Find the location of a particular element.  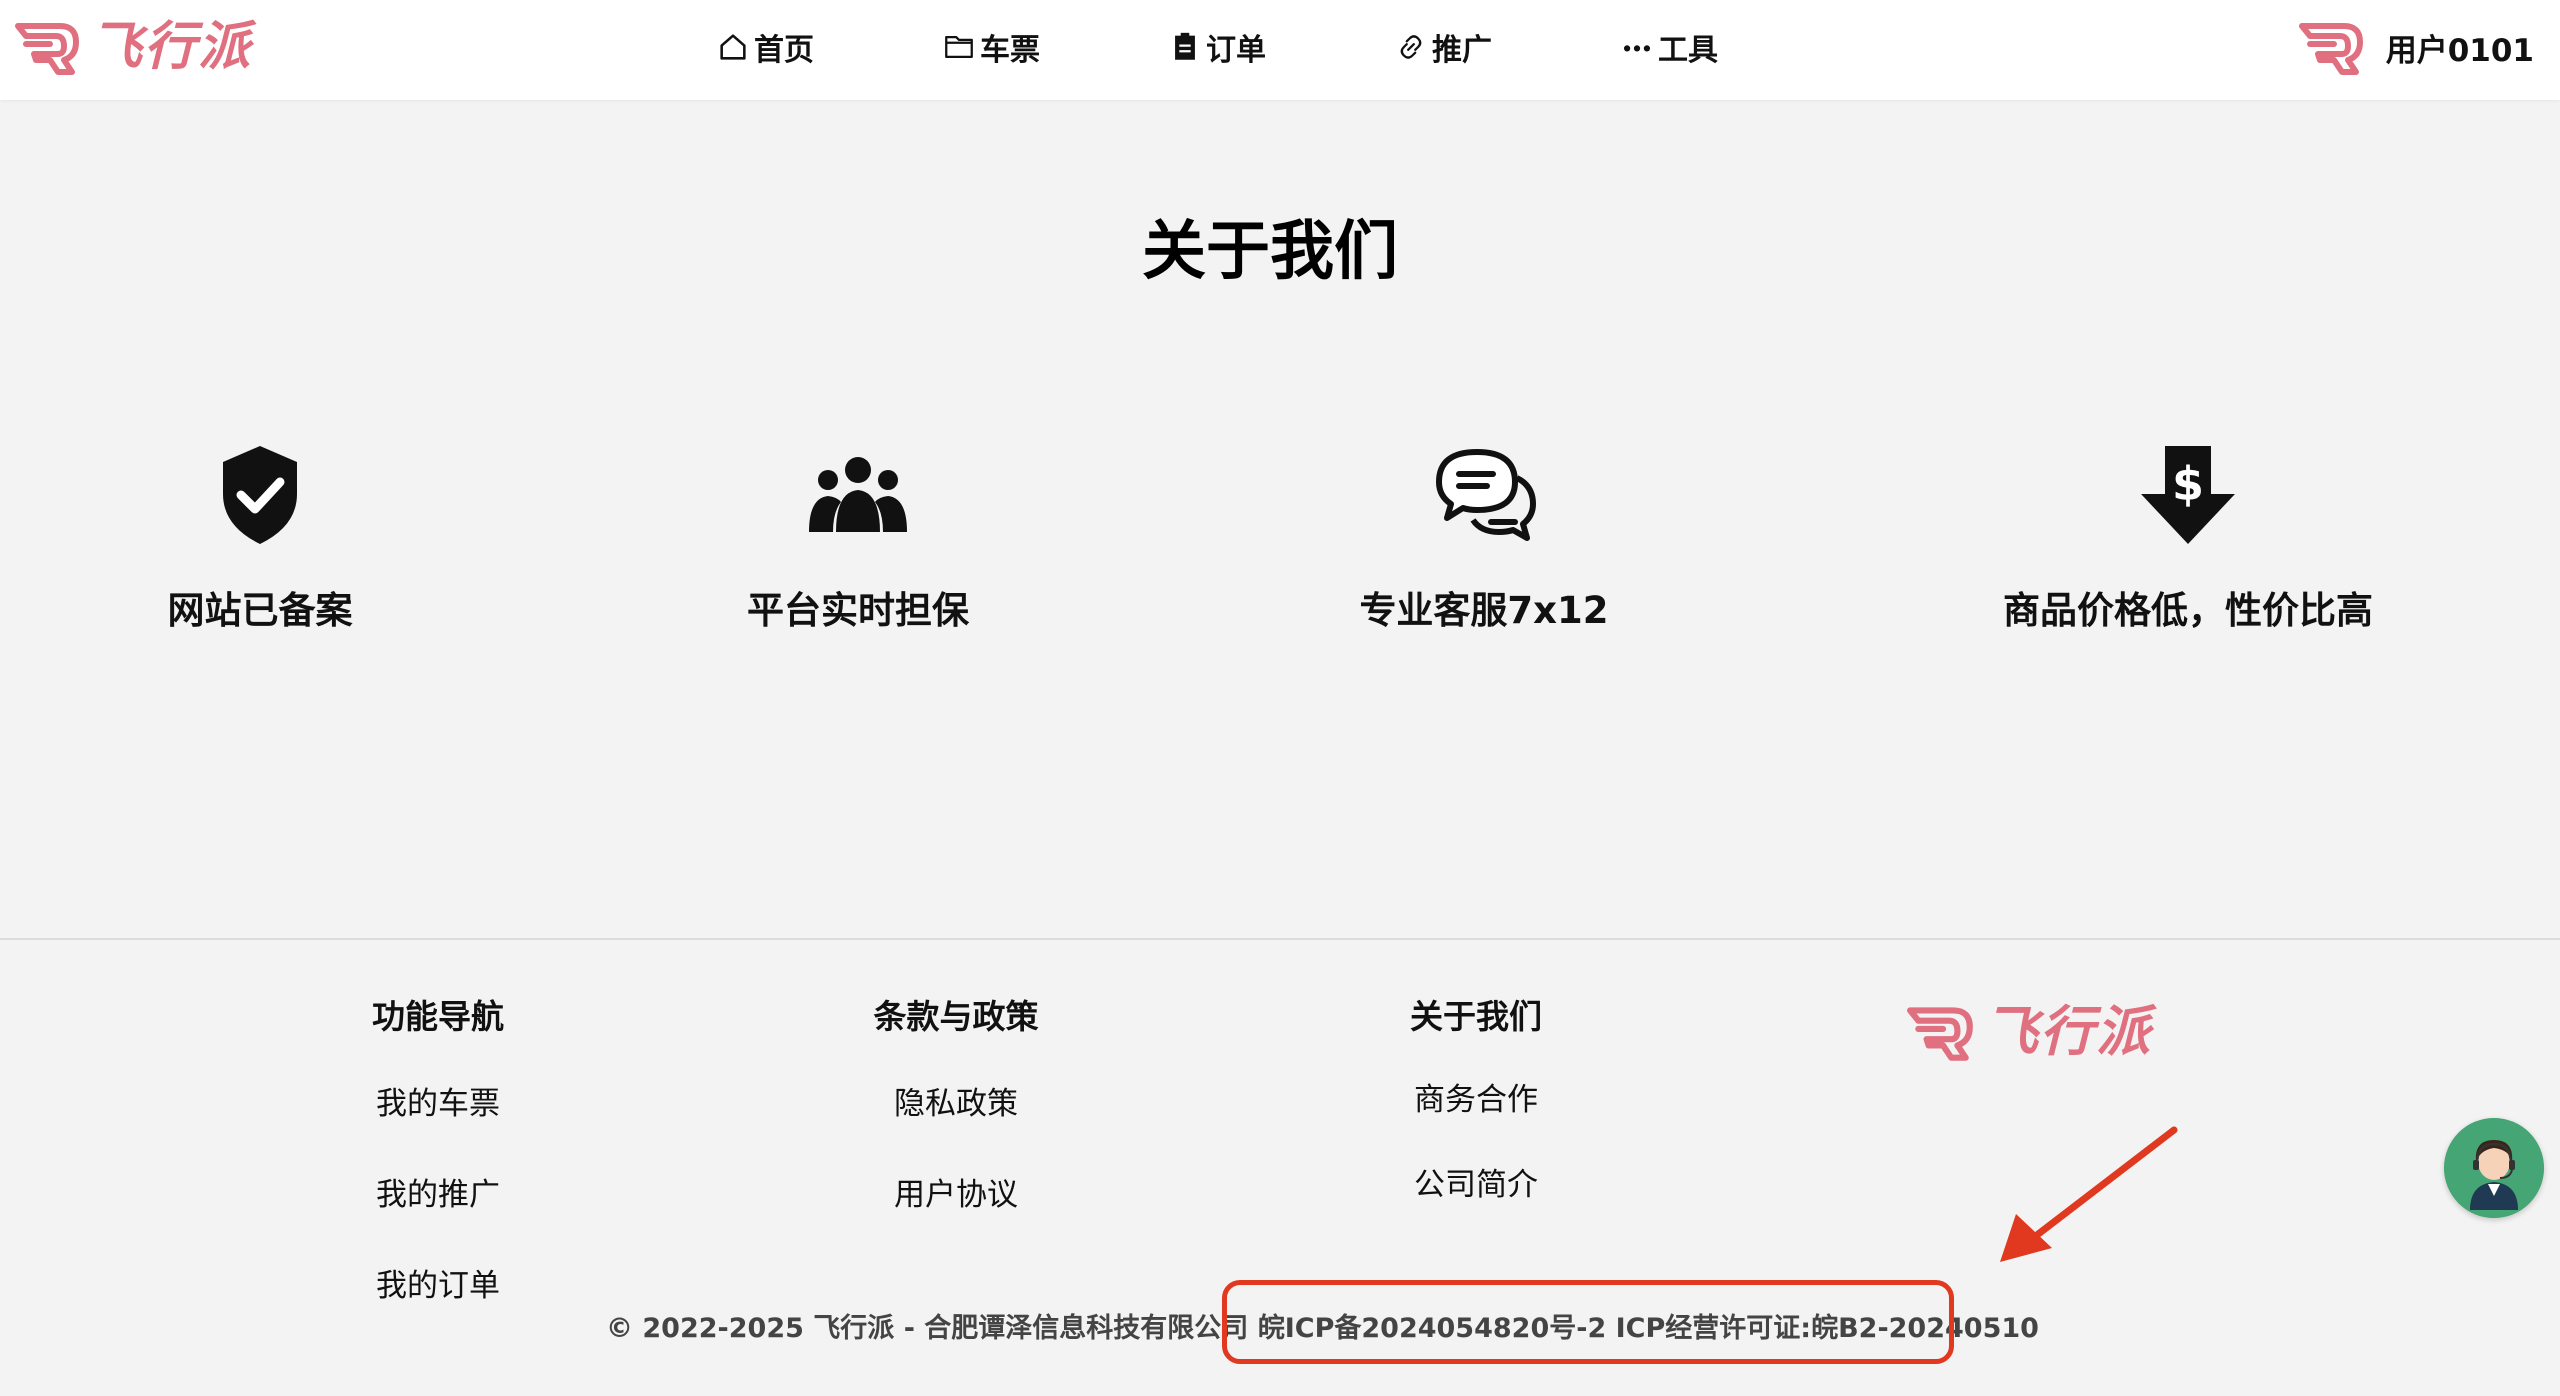

brand-logo: 飞行派 is located at coordinates (133, 47).